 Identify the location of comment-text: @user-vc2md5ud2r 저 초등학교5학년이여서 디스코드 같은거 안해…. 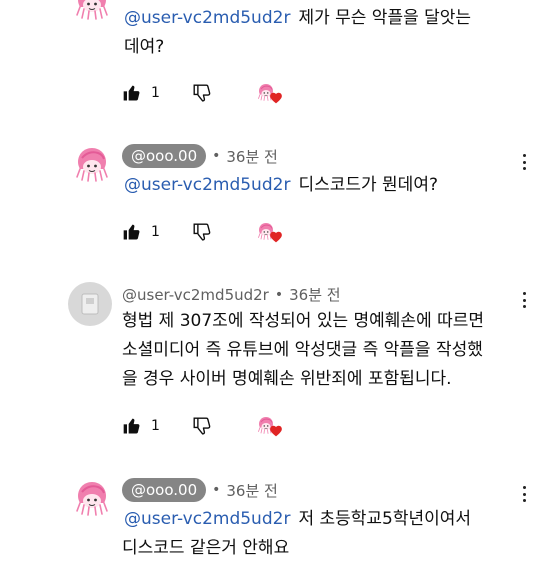
(297, 534).